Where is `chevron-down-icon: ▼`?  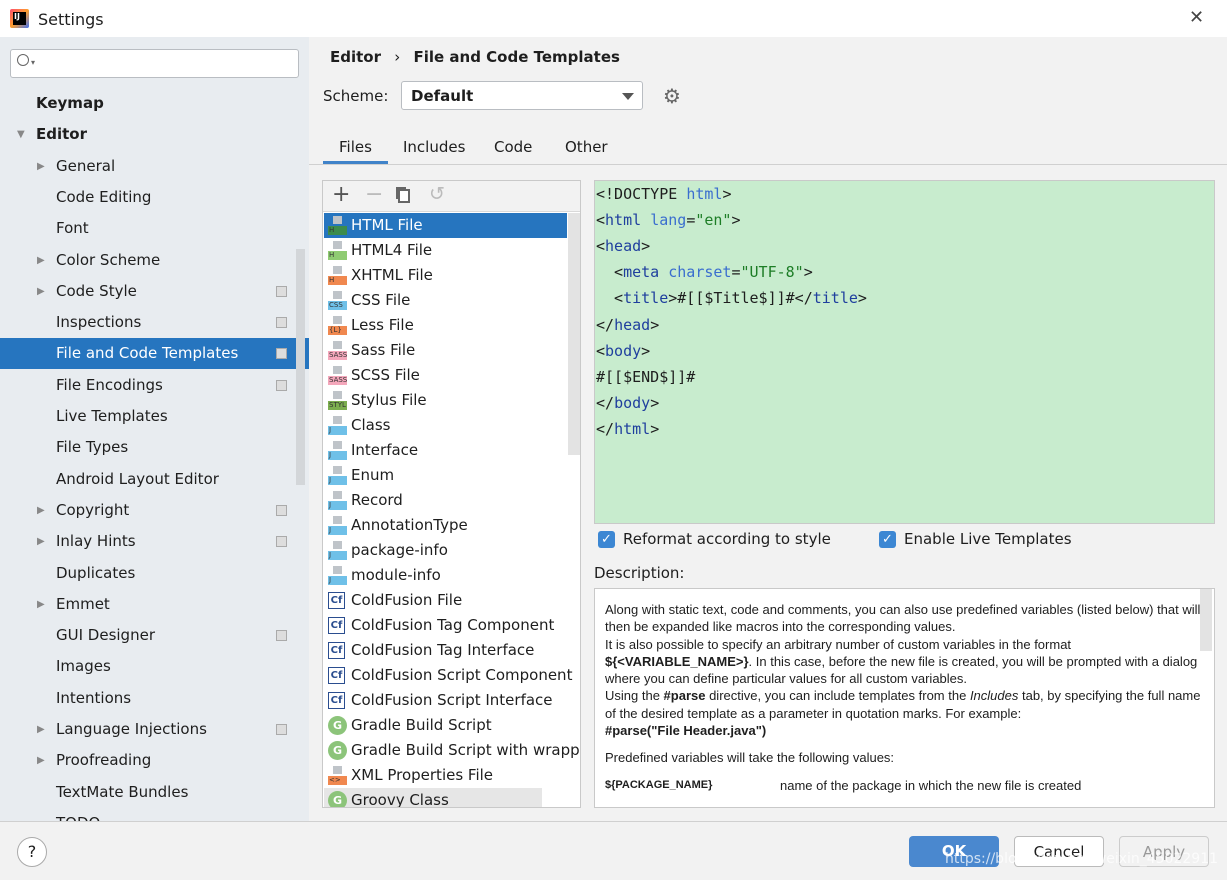 chevron-down-icon: ▼ is located at coordinates (21, 134).